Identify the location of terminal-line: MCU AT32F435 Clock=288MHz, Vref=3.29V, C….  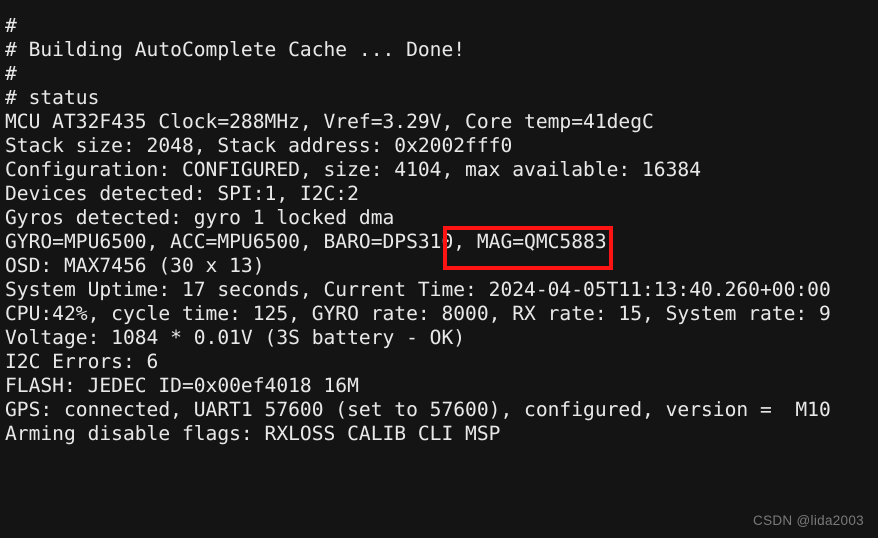
(329, 121).